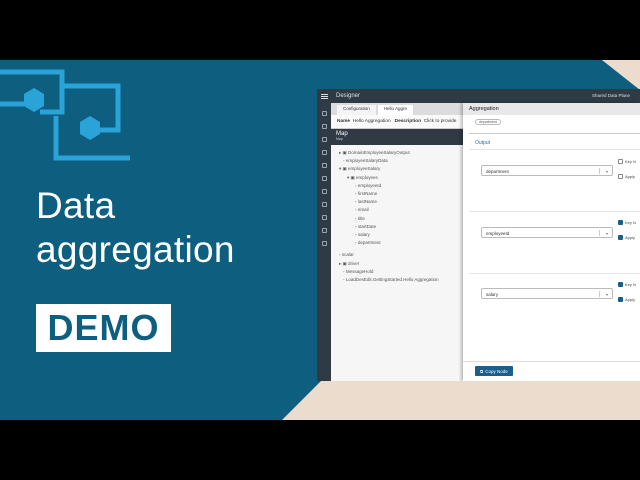  I want to click on tree-item: ◦ salary, so click(406, 235).